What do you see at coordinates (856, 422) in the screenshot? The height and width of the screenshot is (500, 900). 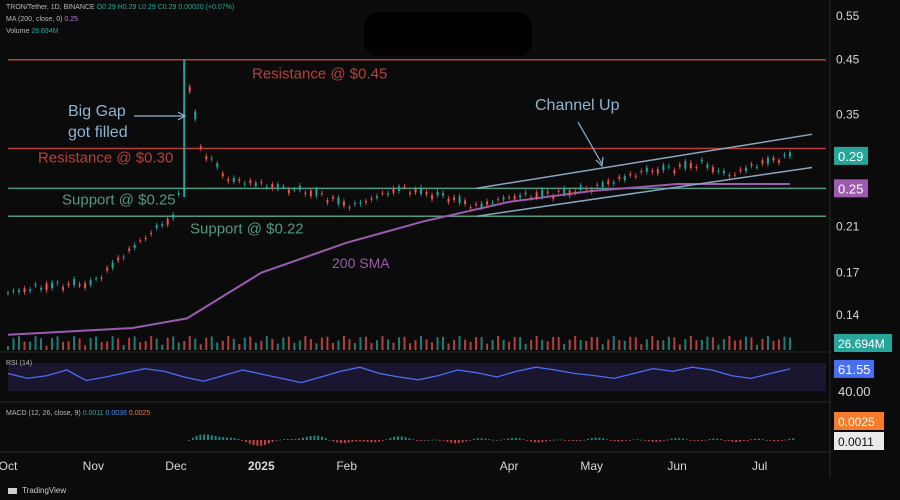 I see `macd-signal-label: 0.0025` at bounding box center [856, 422].